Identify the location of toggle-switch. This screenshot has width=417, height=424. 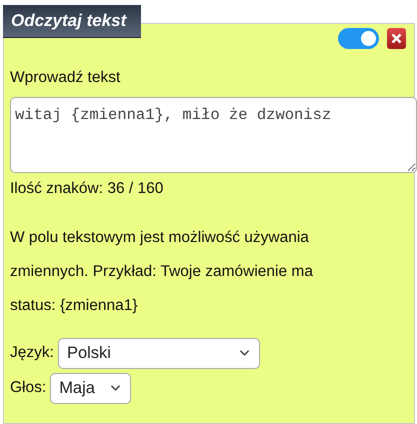
(358, 38).